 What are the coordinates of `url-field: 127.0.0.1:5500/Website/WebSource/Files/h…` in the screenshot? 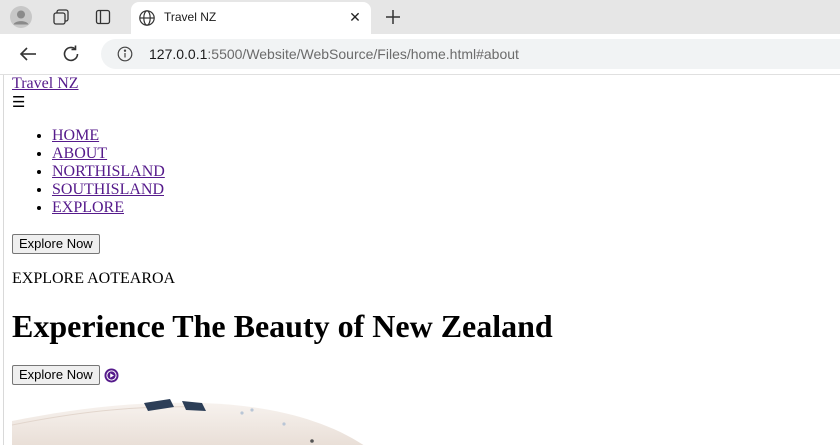 It's located at (470, 54).